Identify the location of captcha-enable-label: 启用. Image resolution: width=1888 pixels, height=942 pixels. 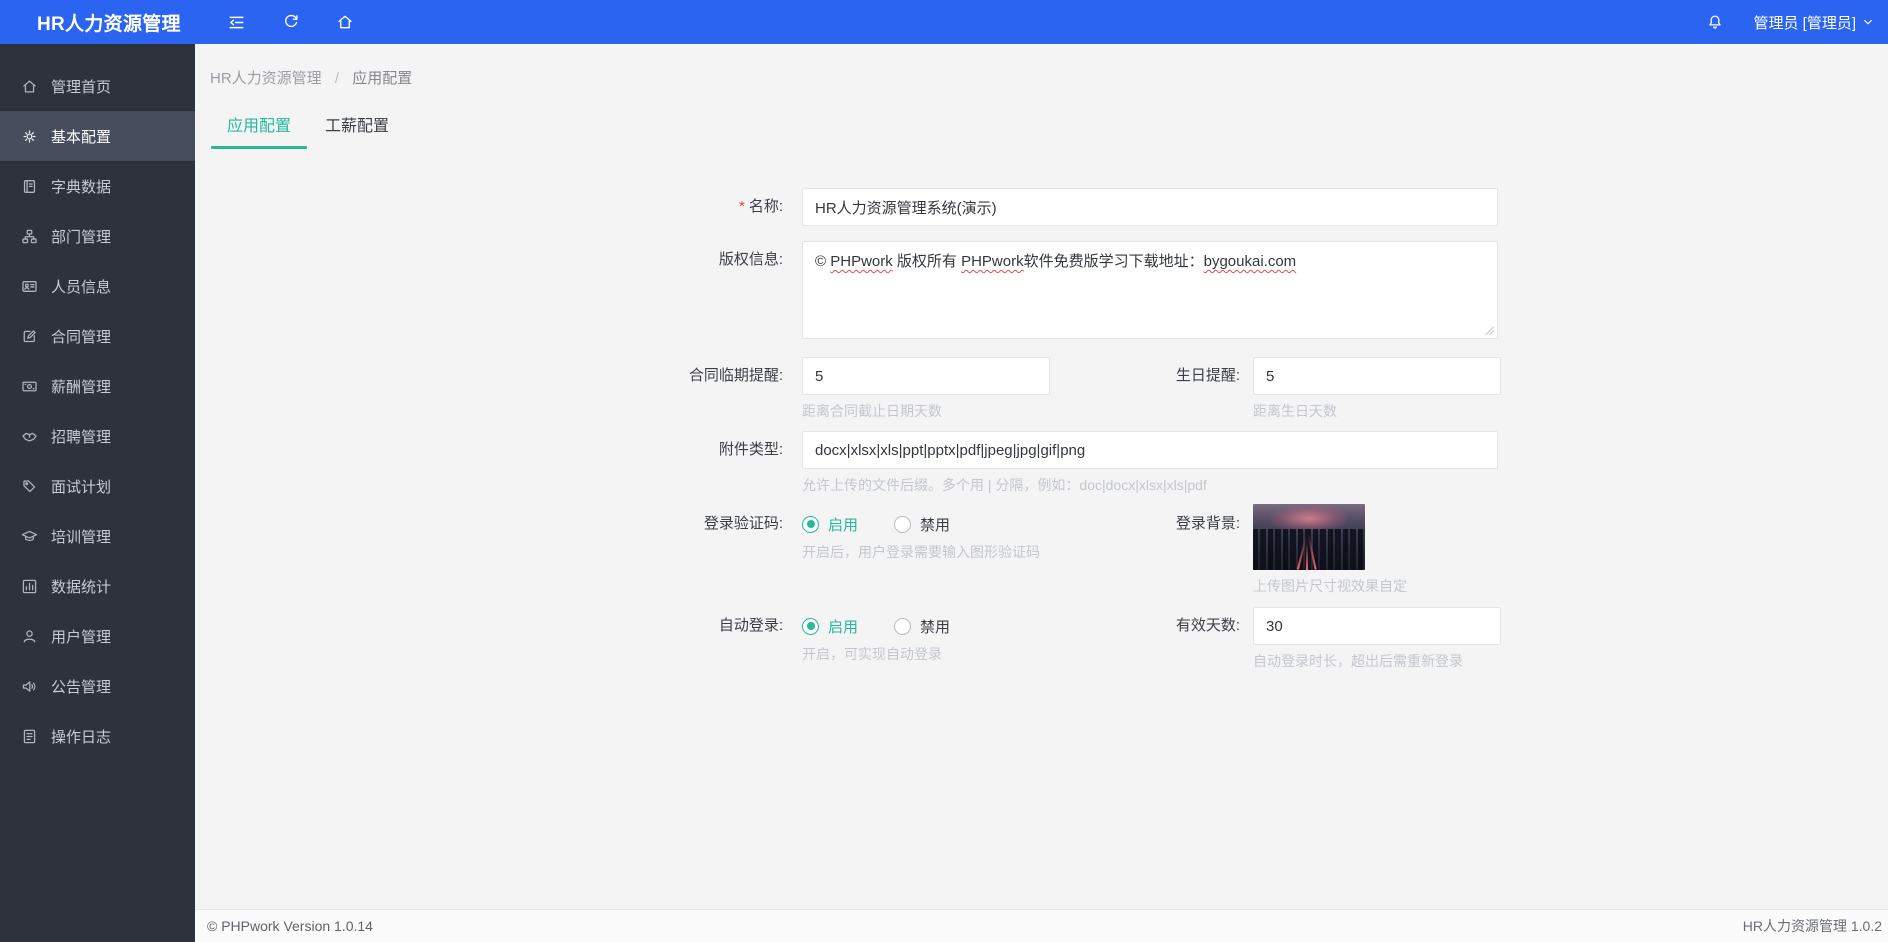
(843, 524).